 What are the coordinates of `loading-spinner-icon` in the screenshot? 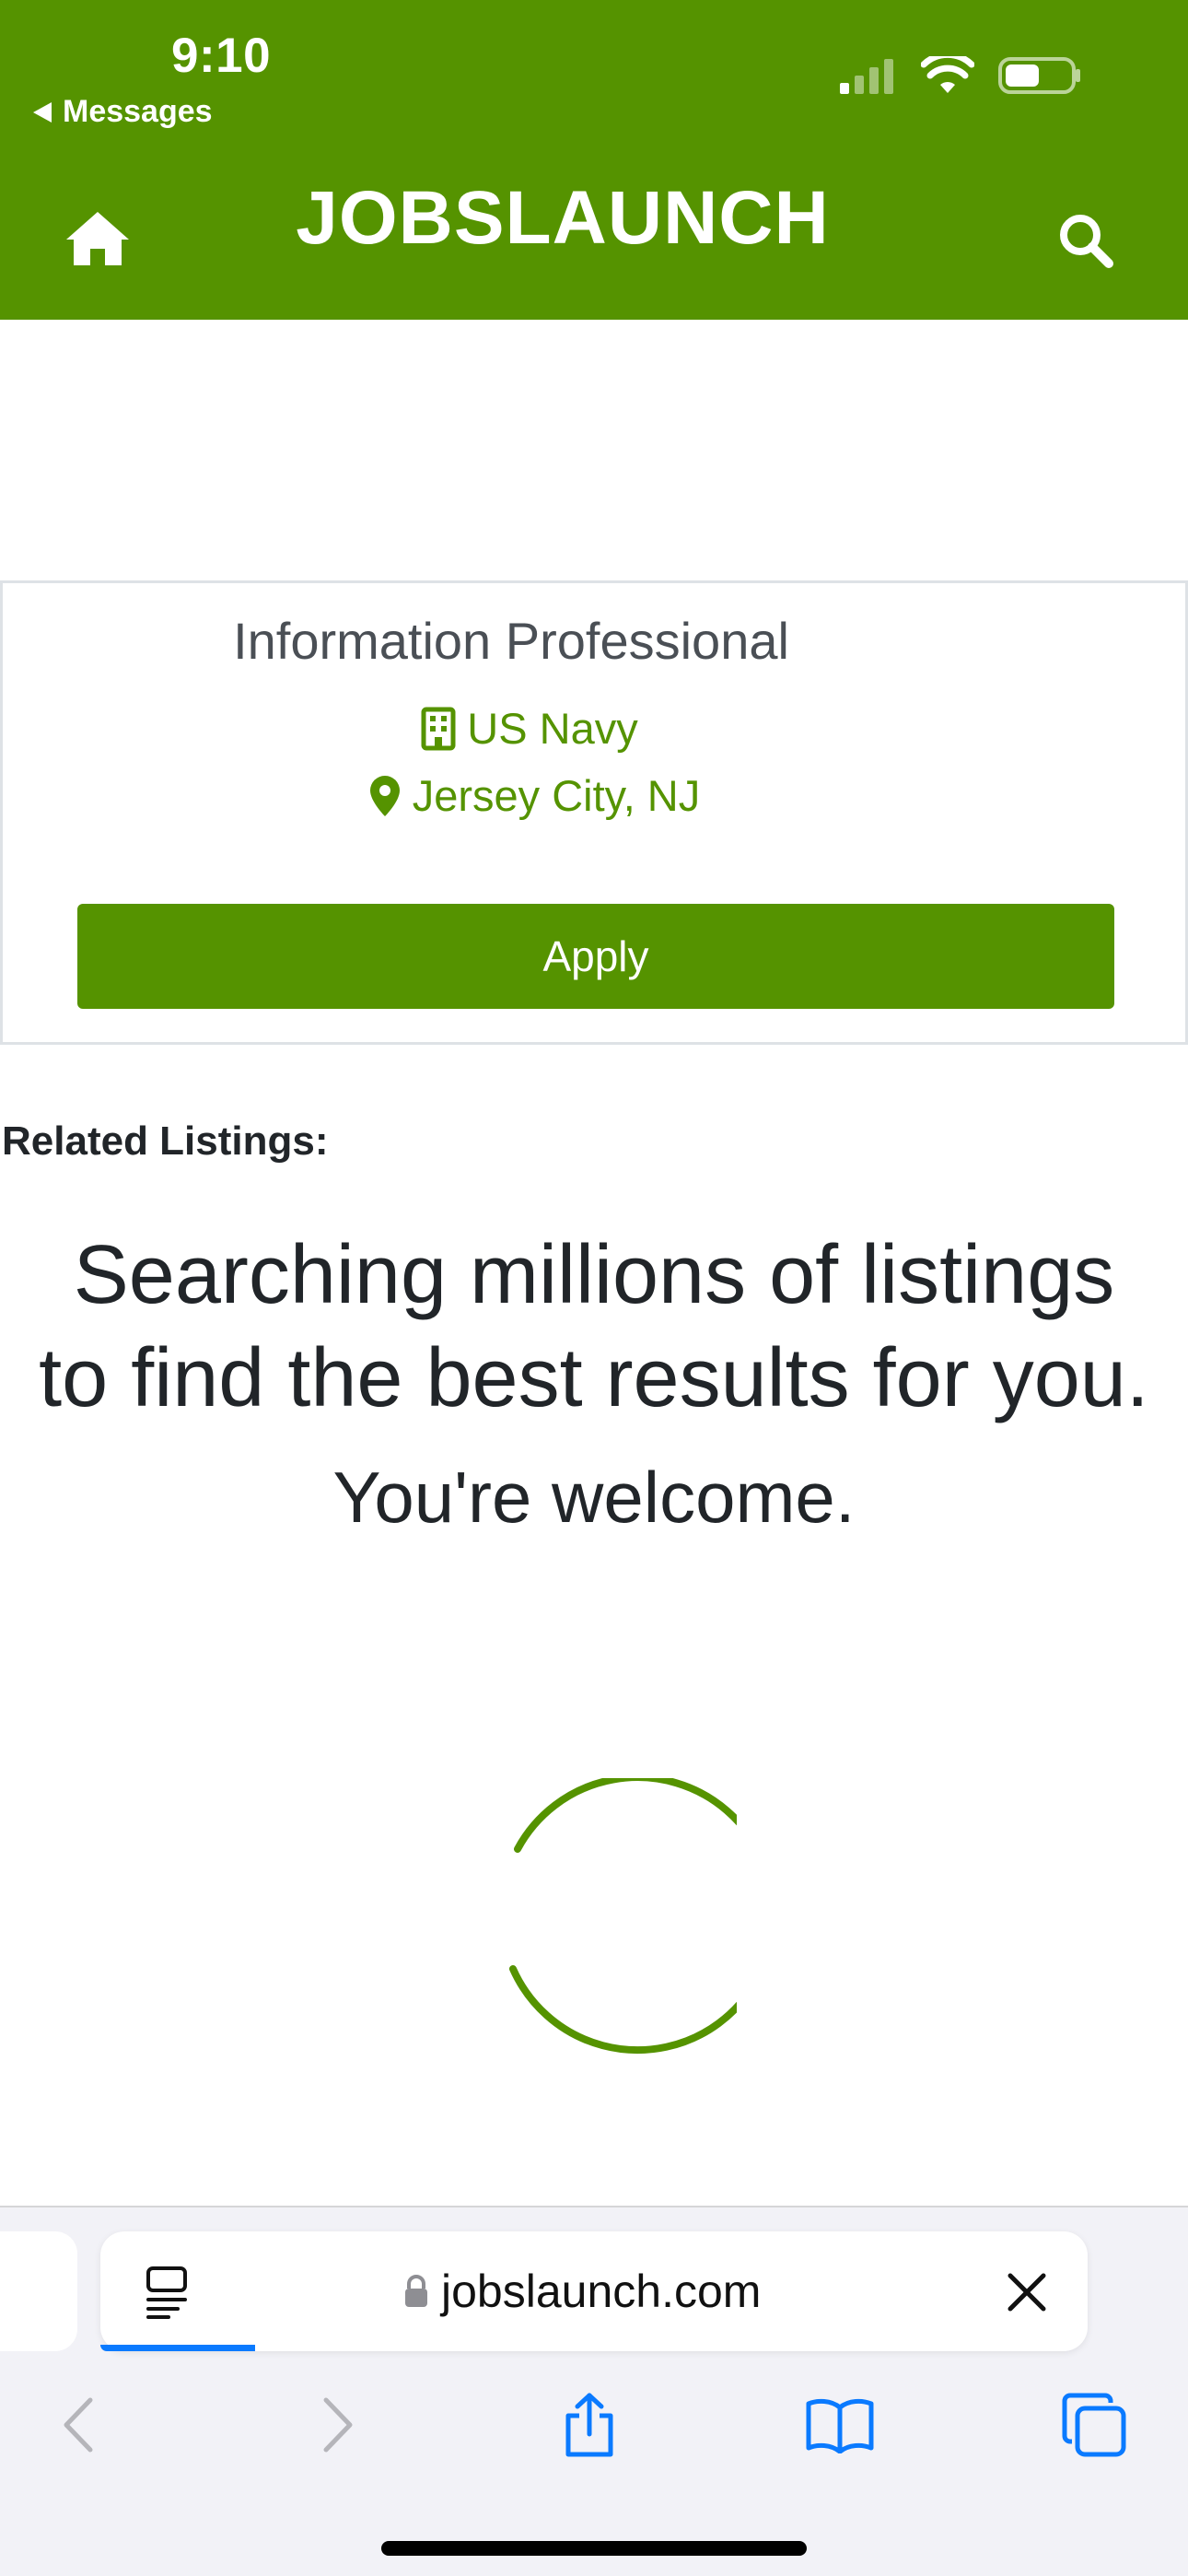 It's located at (623, 1916).